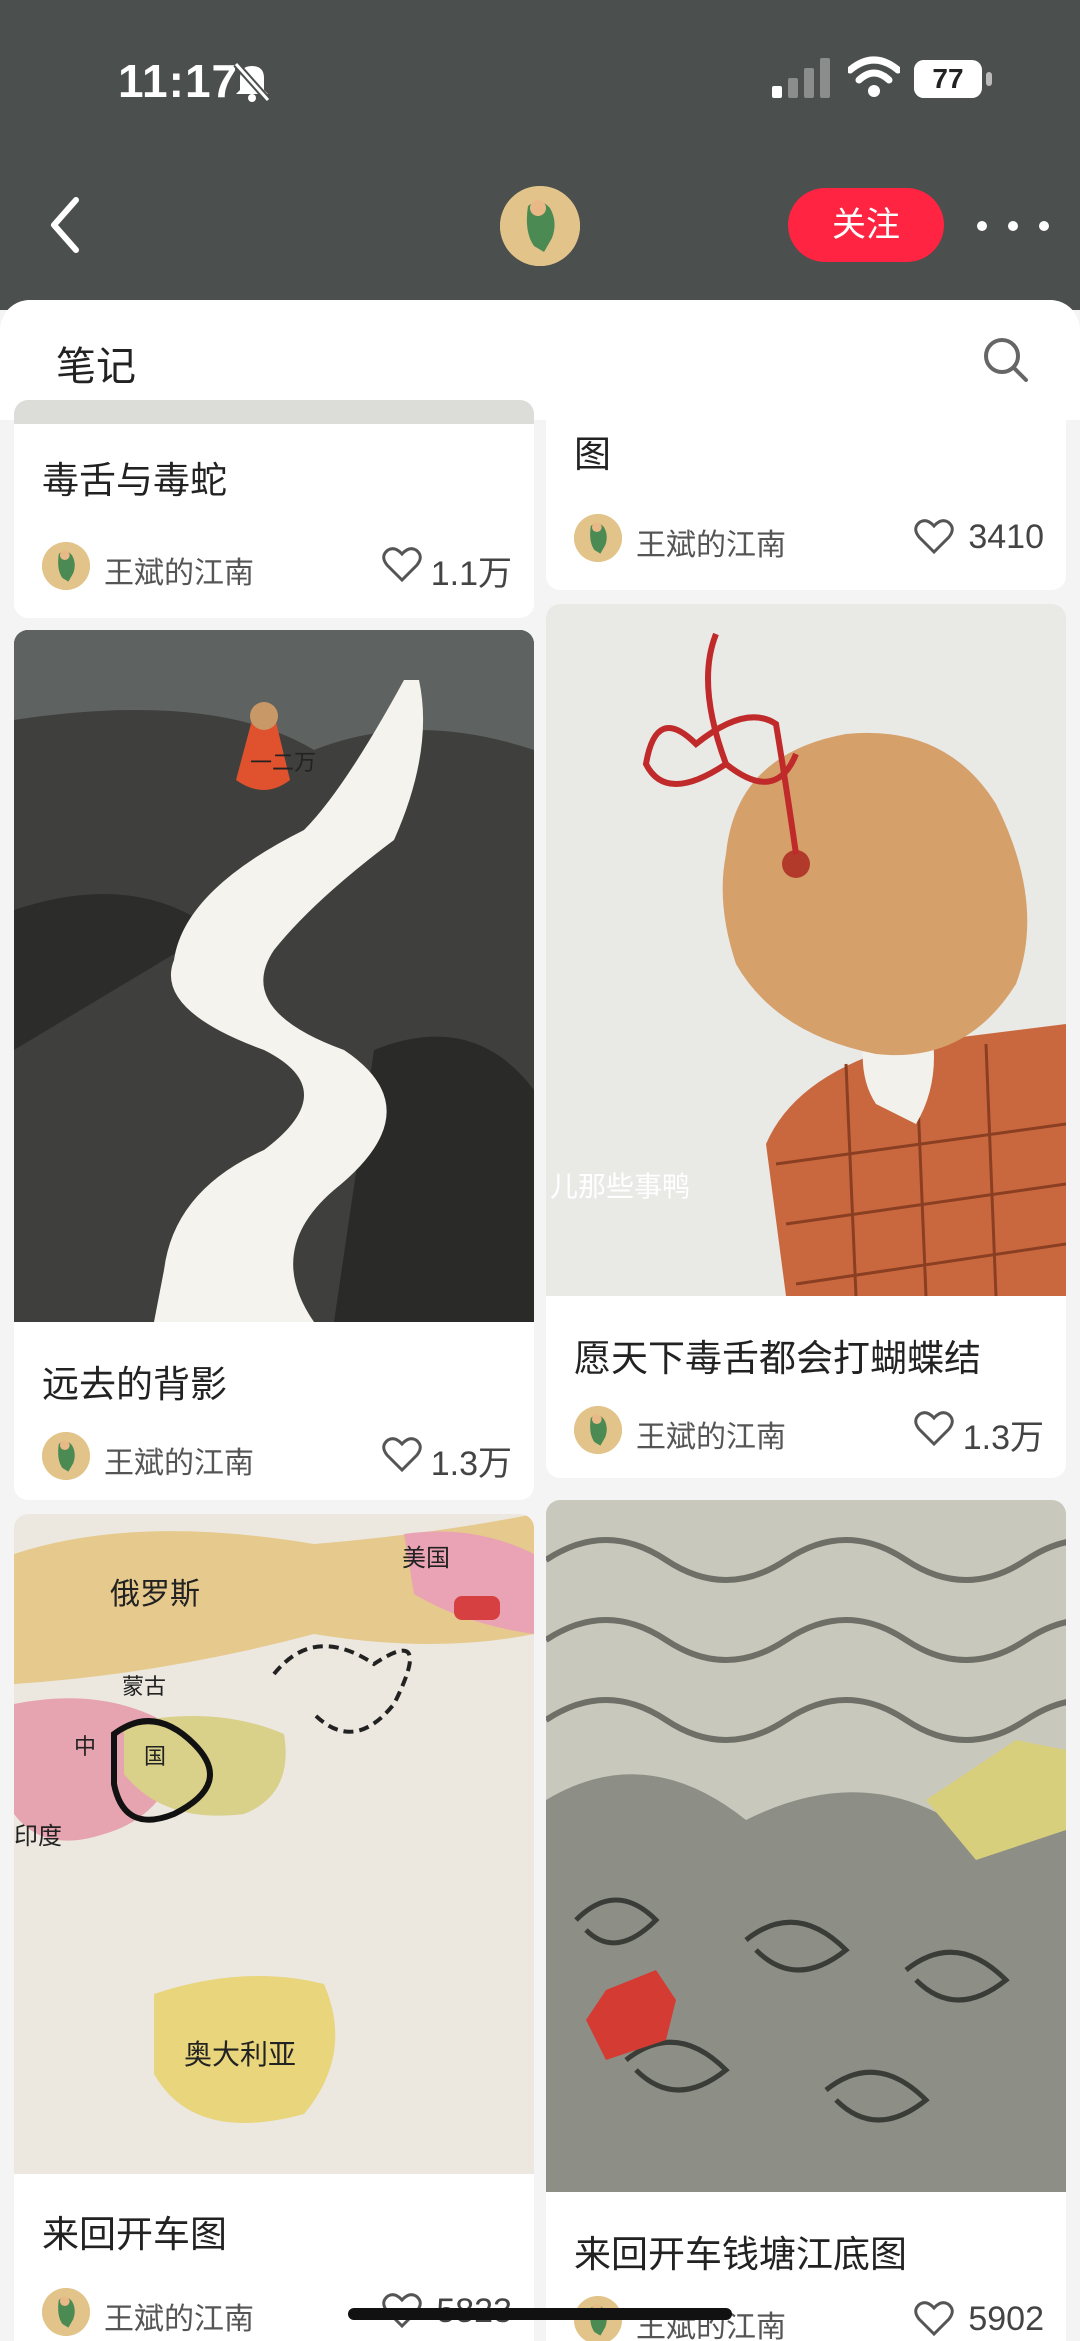  Describe the element at coordinates (809, 539) in the screenshot. I see `note-meta: 王斌的江南 3410` at that location.